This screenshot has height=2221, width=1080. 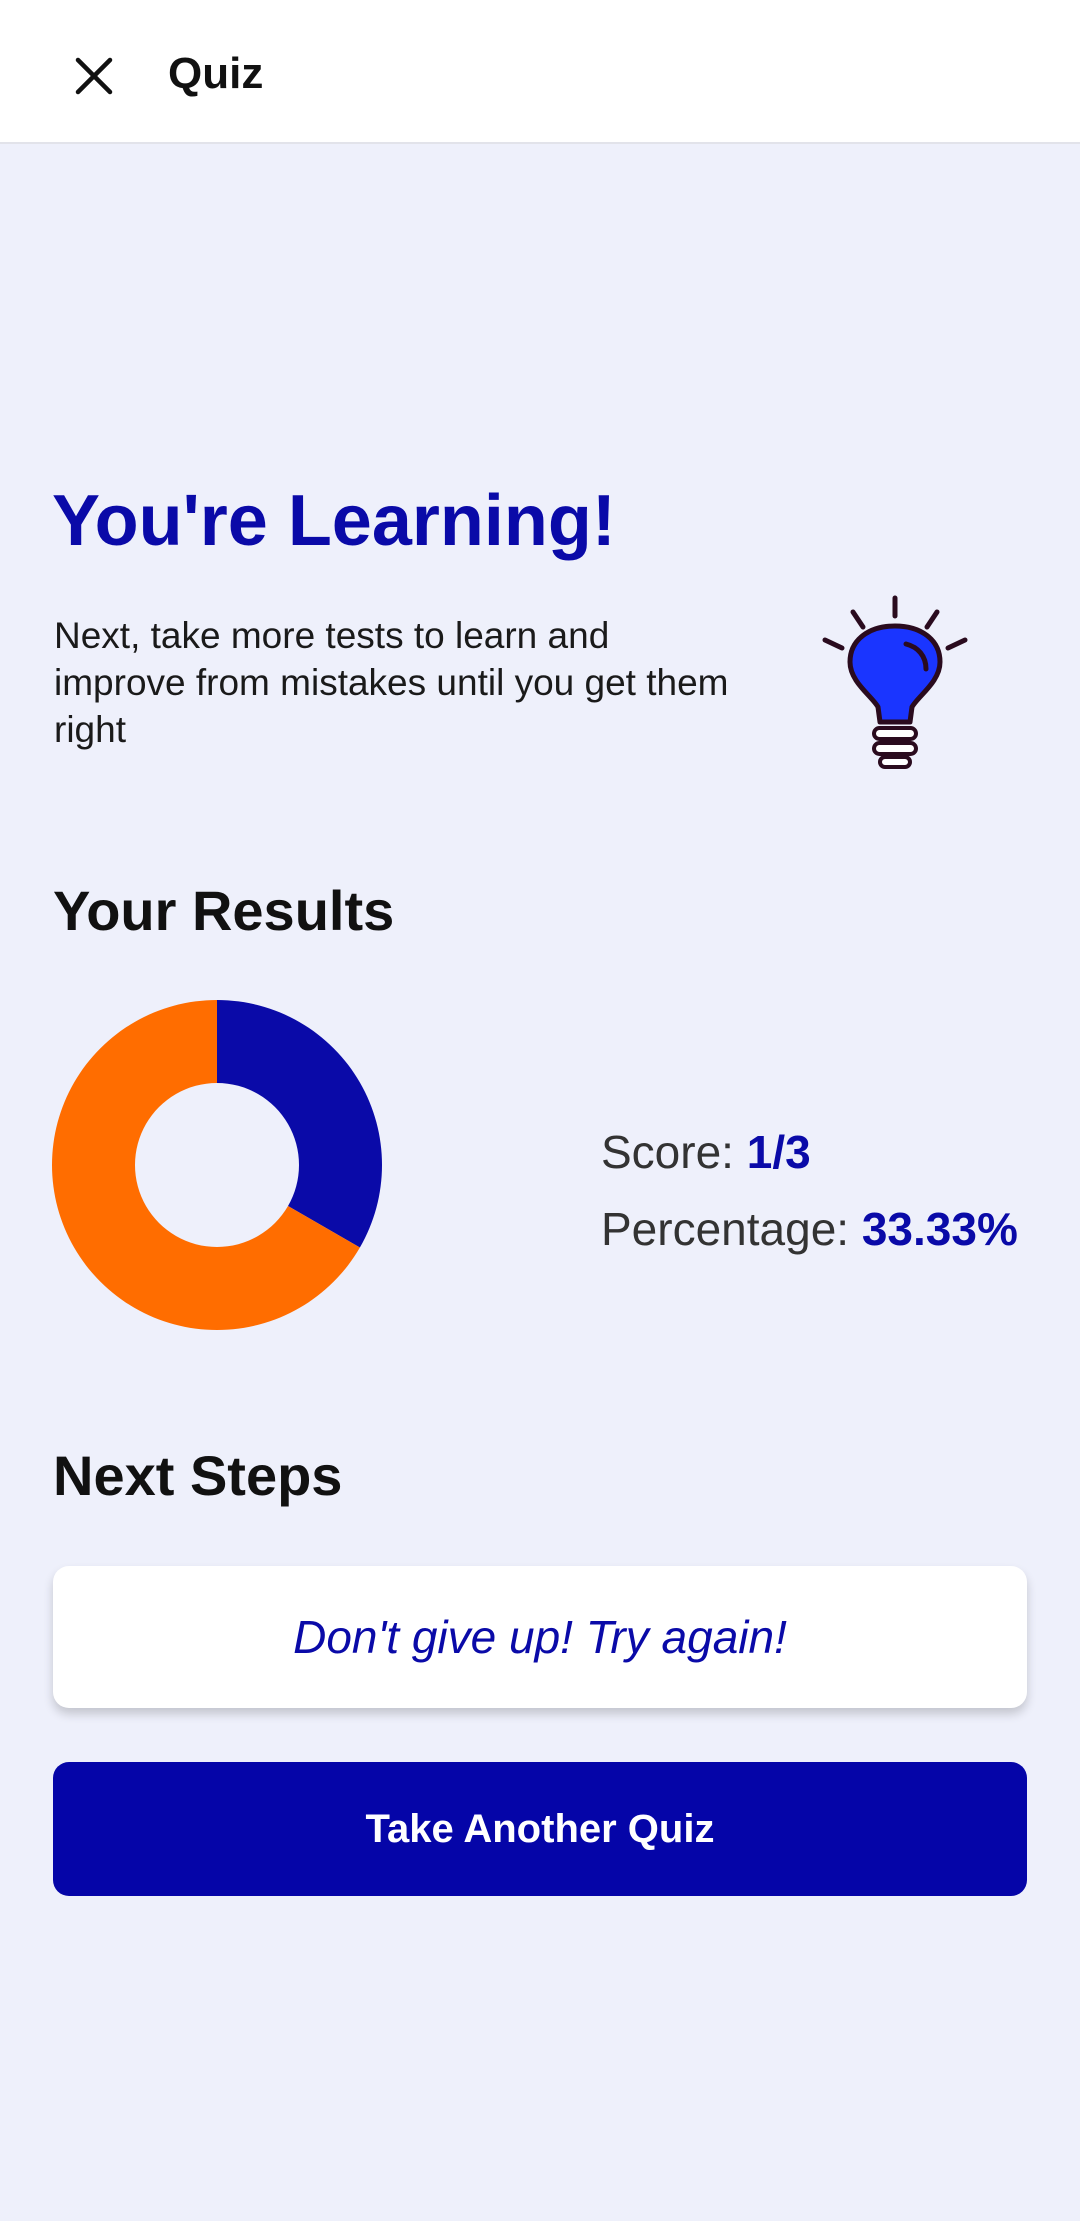 What do you see at coordinates (224, 910) in the screenshot?
I see `results-section-title: Your Results` at bounding box center [224, 910].